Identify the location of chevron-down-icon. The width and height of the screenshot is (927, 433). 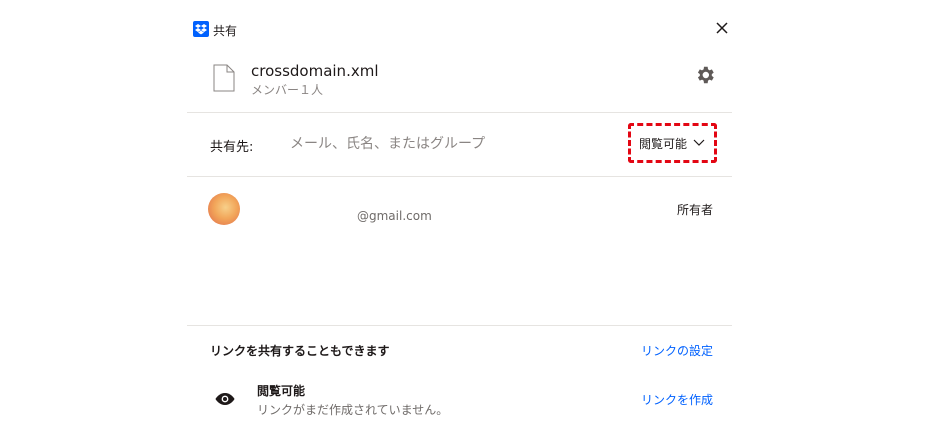
(699, 143).